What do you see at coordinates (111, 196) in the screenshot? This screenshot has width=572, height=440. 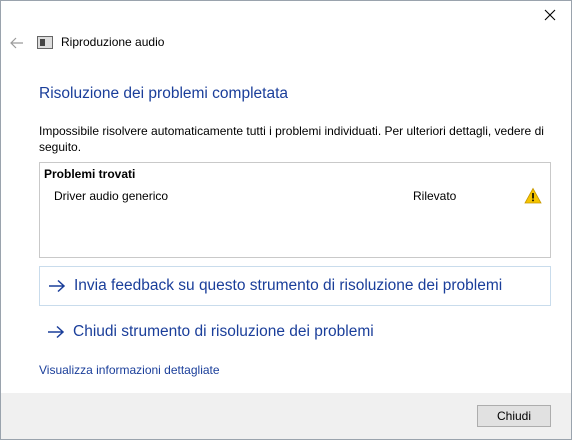 I see `problem-name: Driver audio generico` at bounding box center [111, 196].